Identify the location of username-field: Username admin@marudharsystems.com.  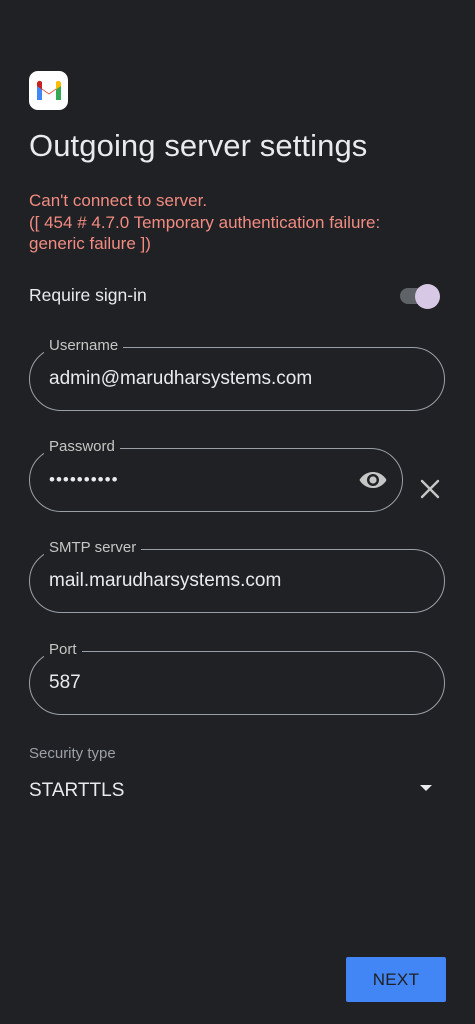
(237, 374).